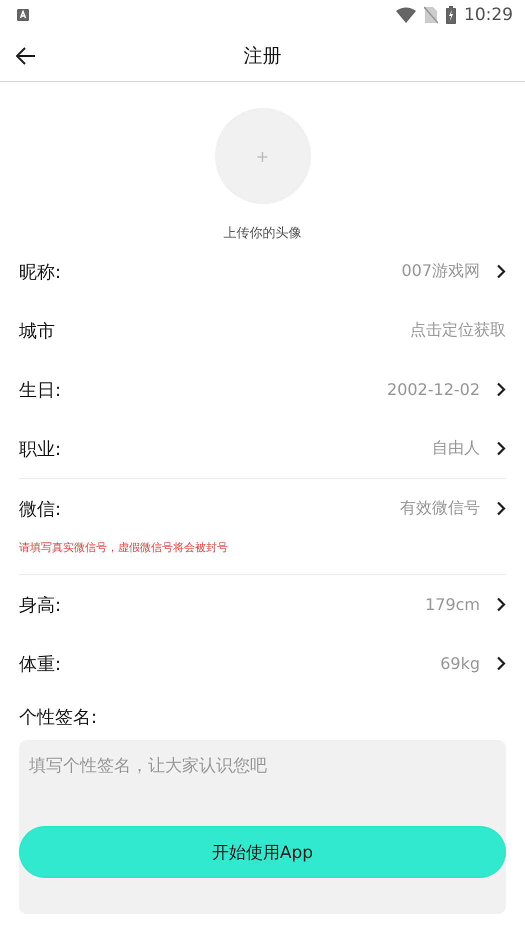 This screenshot has height=933, width=525. Describe the element at coordinates (440, 271) in the screenshot. I see `row-value: 007游戏网` at that location.